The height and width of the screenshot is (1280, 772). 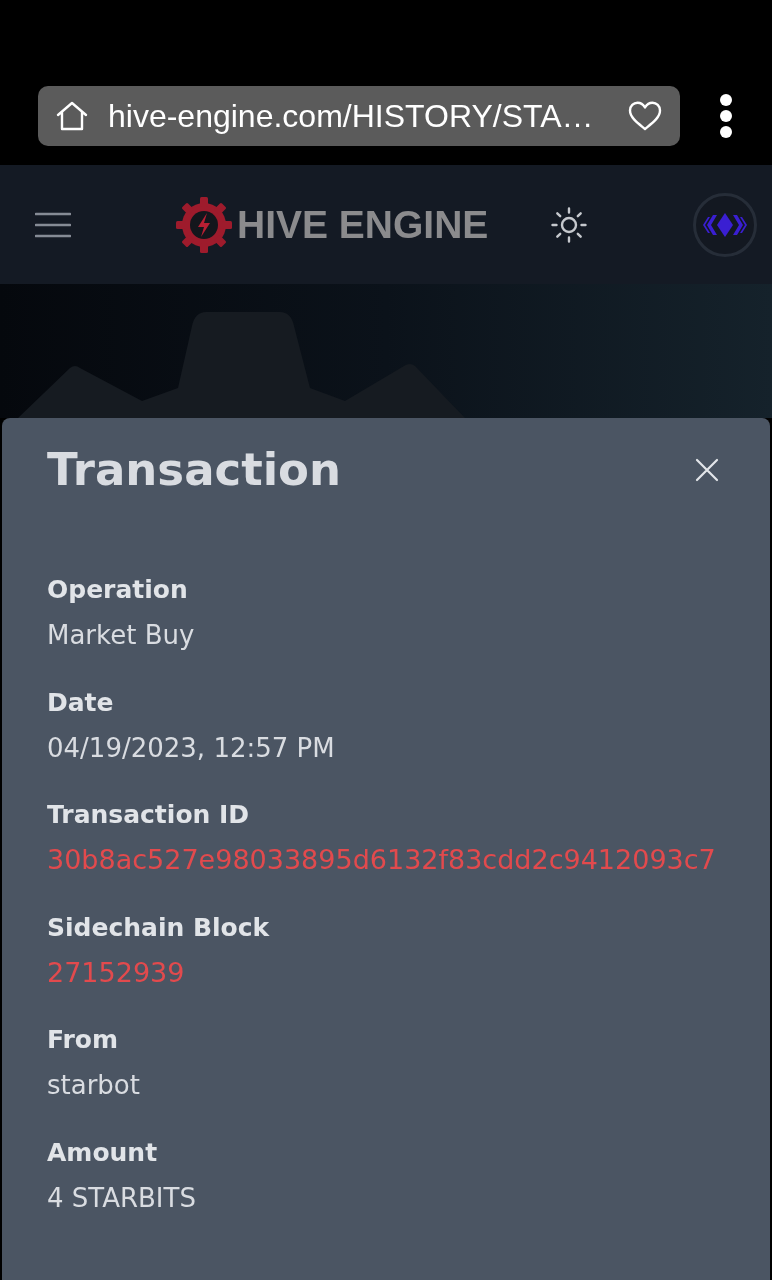 I want to click on field-value: 04/19/2023, 12:57 PM, so click(x=191, y=748).